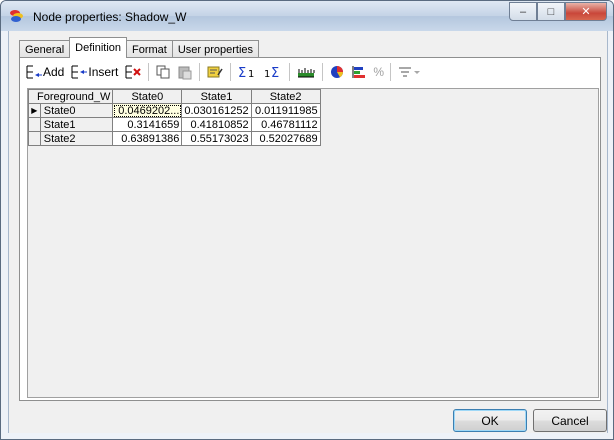 This screenshot has height=440, width=614. I want to click on tab-user-properties: User properties, so click(215, 49).